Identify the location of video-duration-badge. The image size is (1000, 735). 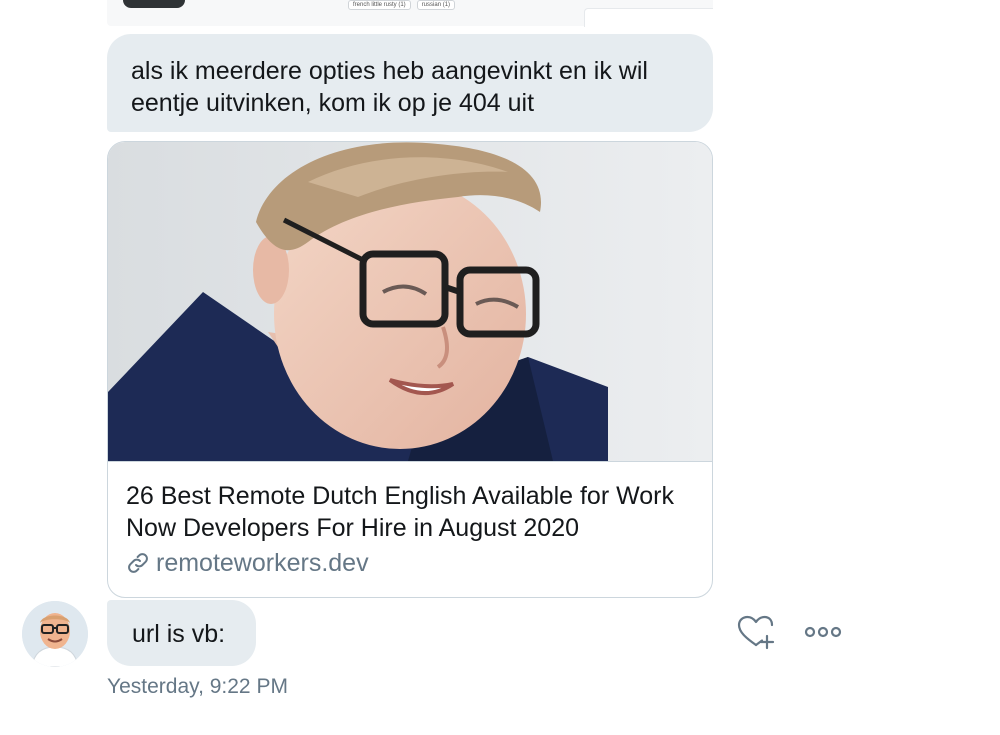
(154, 4).